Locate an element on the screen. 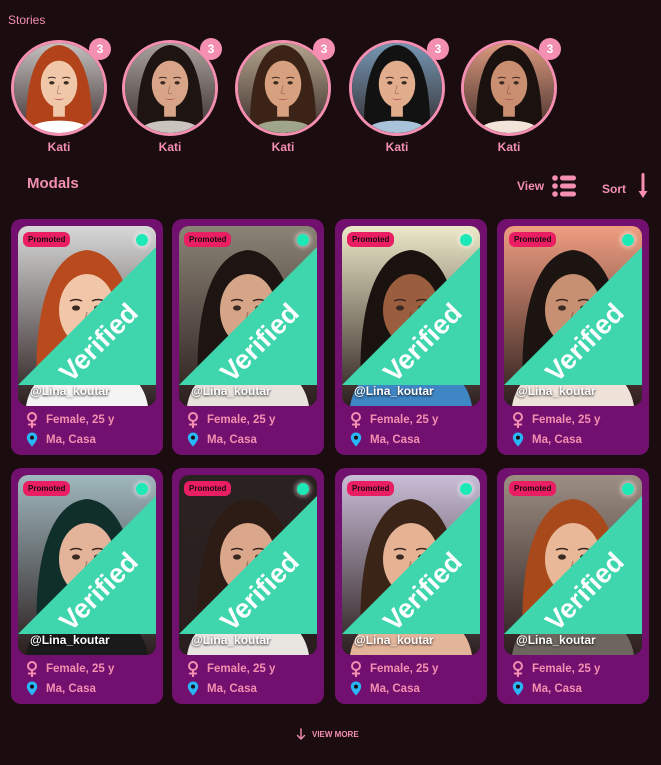 The width and height of the screenshot is (661, 765). models-section-title: Modals is located at coordinates (53, 183).